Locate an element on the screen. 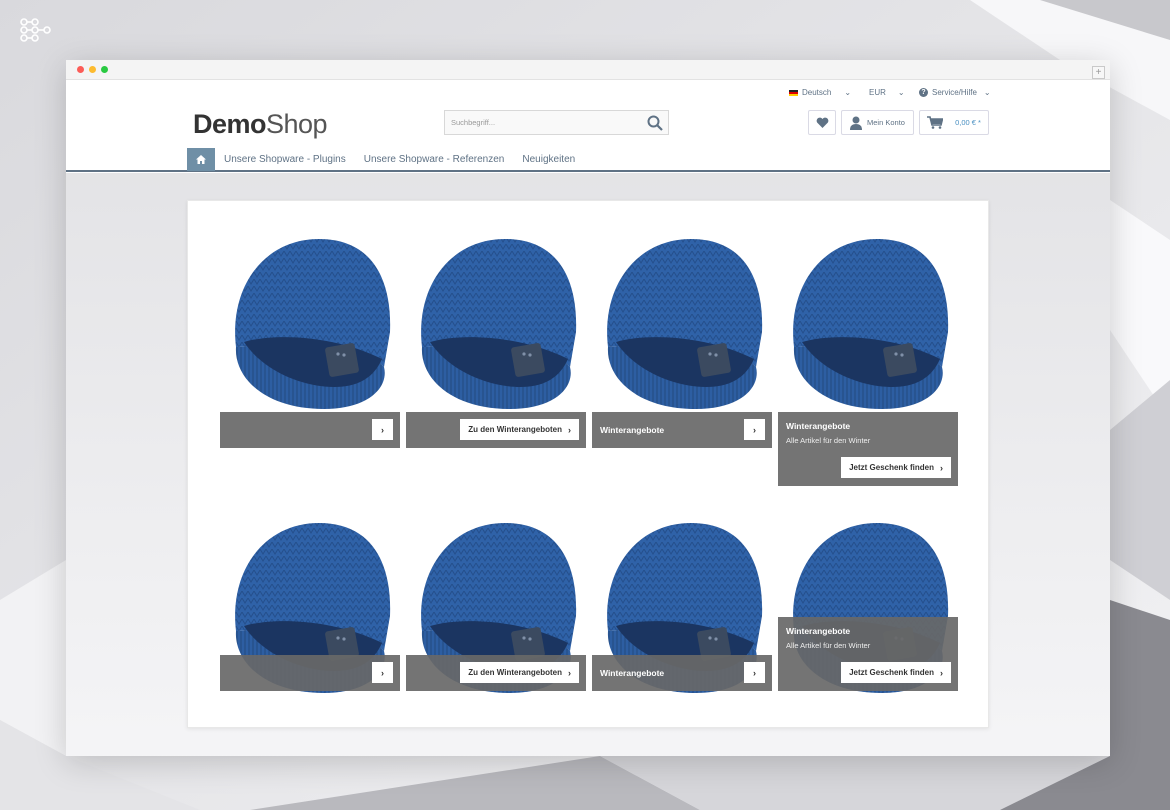 The height and width of the screenshot is (810, 1170). shop-logo: DemoShop is located at coordinates (260, 124).